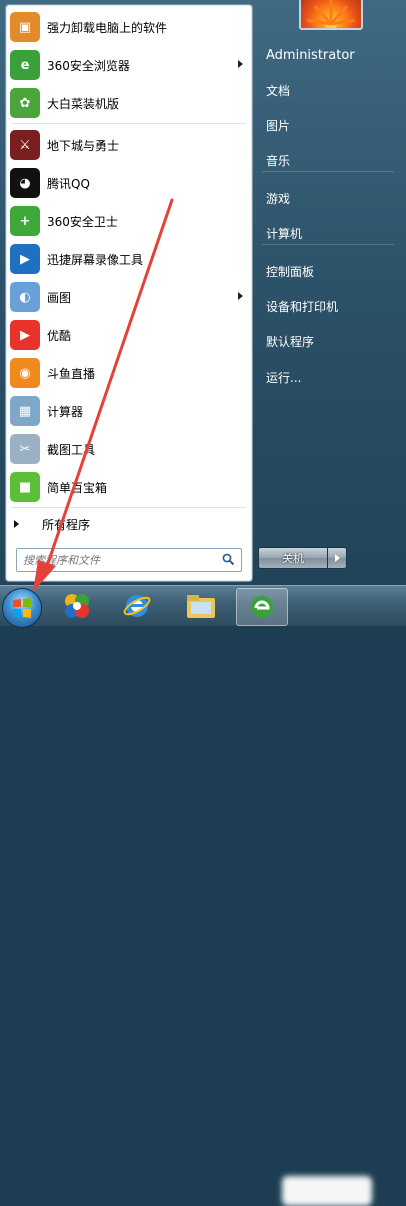  I want to click on right-item-documents-label: 文档, so click(278, 90).